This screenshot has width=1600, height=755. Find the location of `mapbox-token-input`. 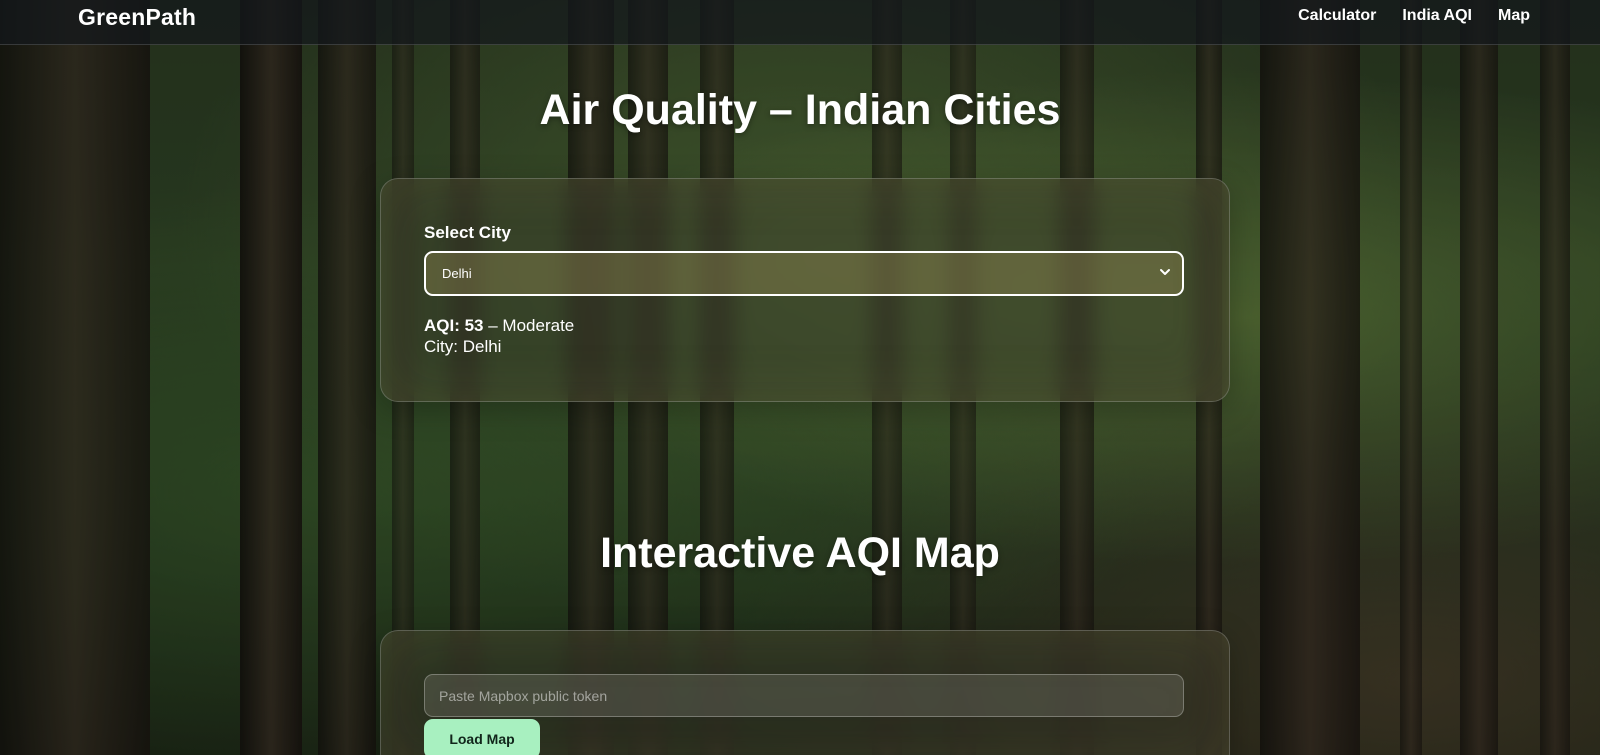

mapbox-token-input is located at coordinates (804, 695).